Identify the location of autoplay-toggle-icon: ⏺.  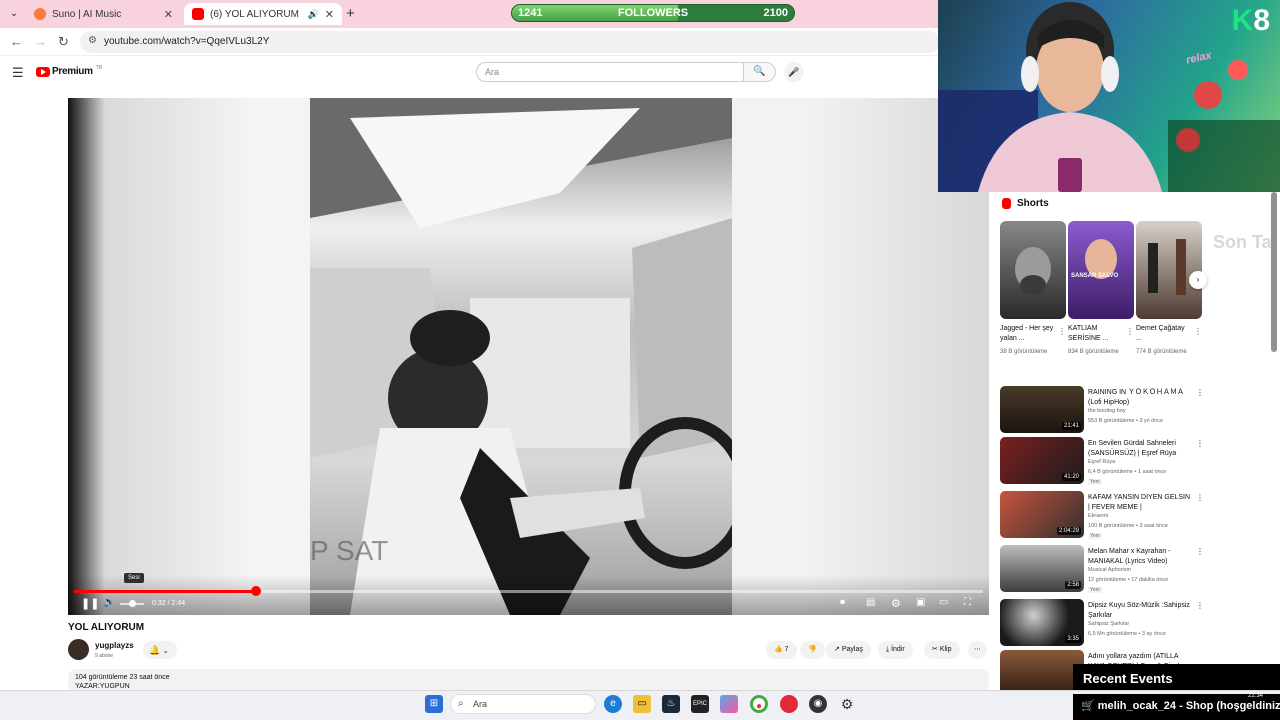
(842, 602).